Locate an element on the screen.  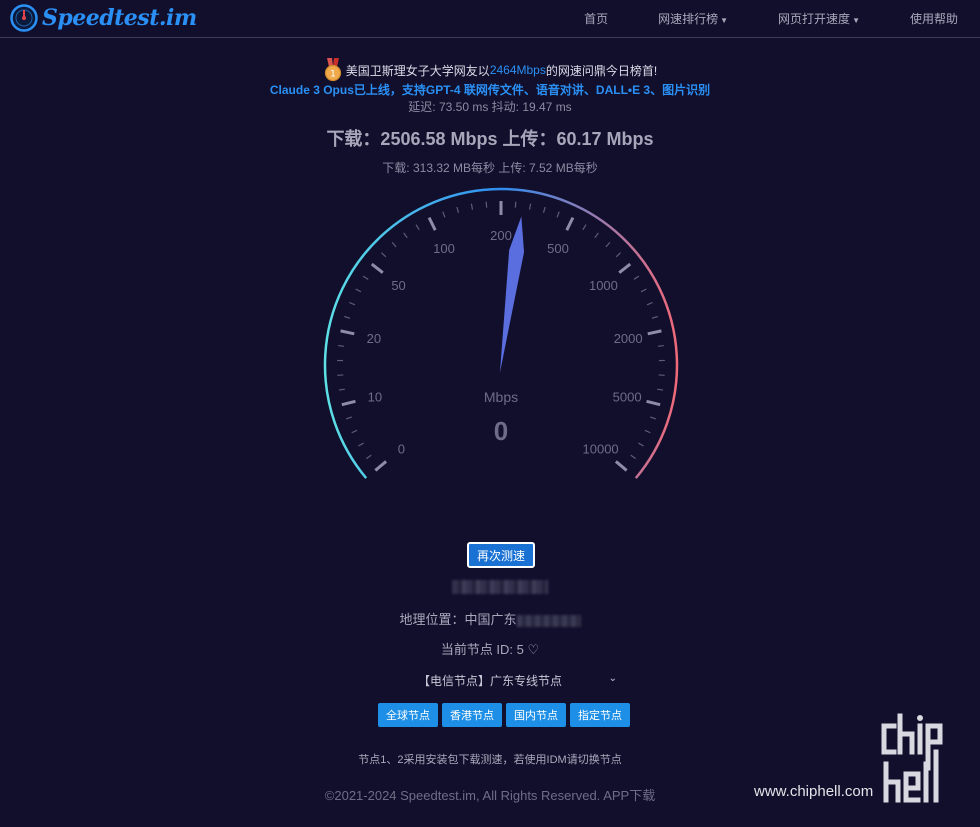
ip-address-redacted is located at coordinates (500, 587).